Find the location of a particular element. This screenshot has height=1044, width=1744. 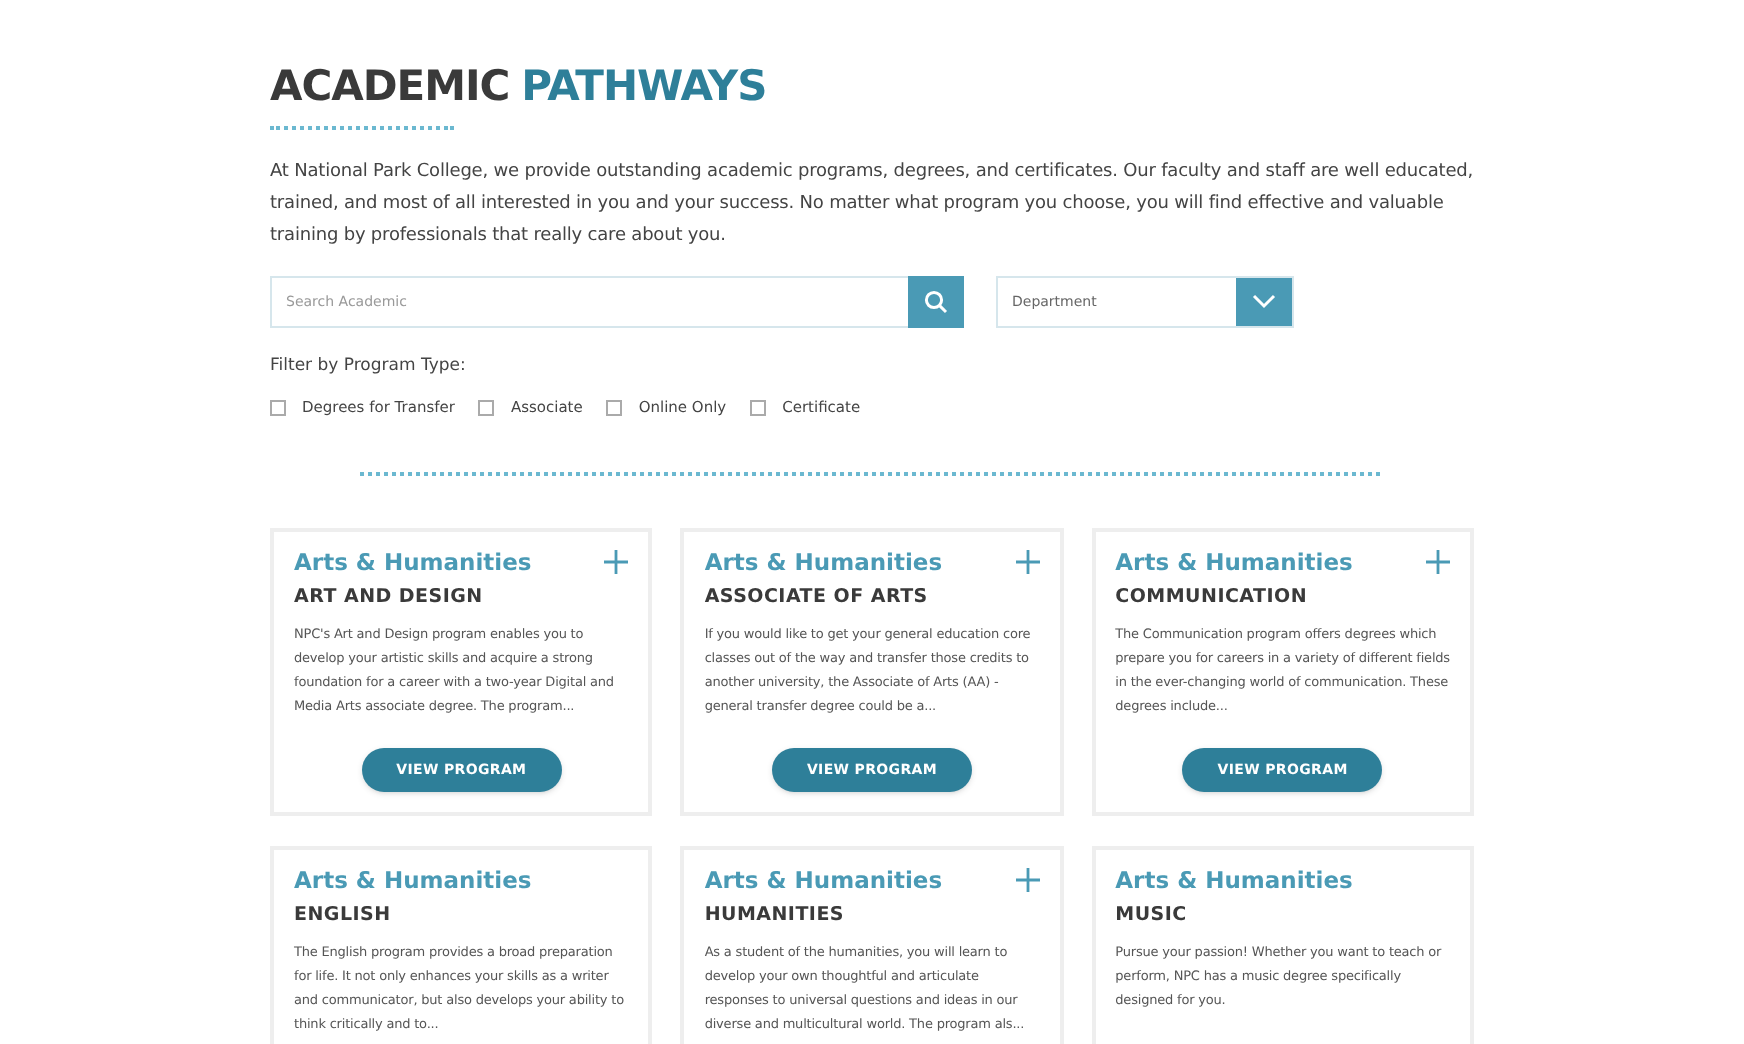

heading-accent-text: PATHWAYS is located at coordinates (644, 86).